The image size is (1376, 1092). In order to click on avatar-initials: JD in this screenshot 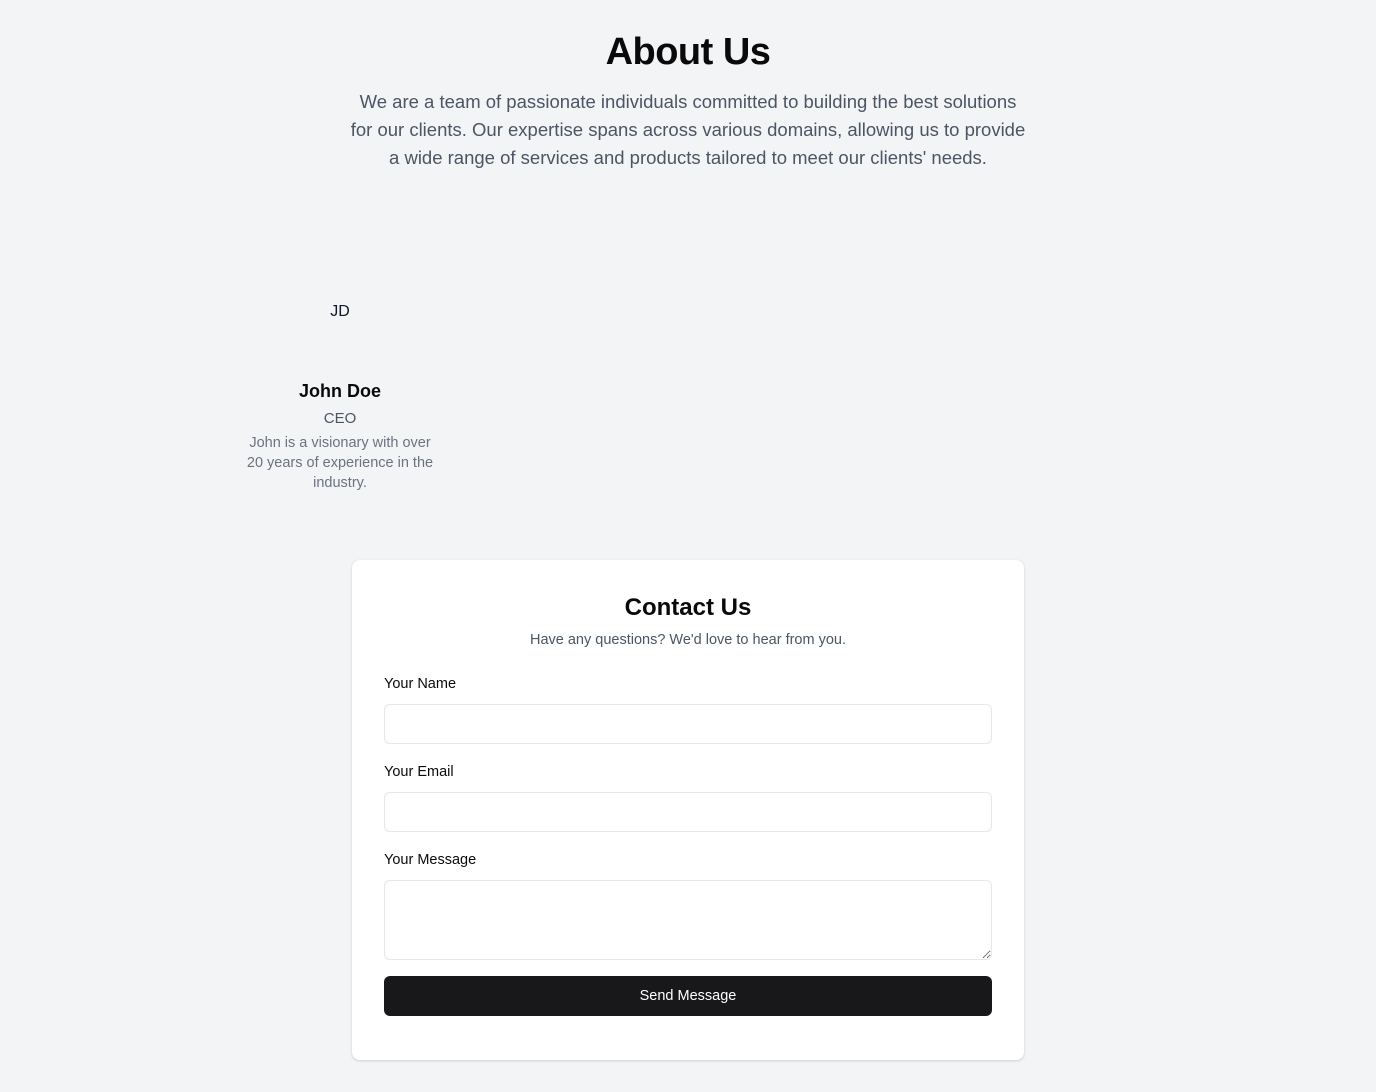, I will do `click(340, 311)`.